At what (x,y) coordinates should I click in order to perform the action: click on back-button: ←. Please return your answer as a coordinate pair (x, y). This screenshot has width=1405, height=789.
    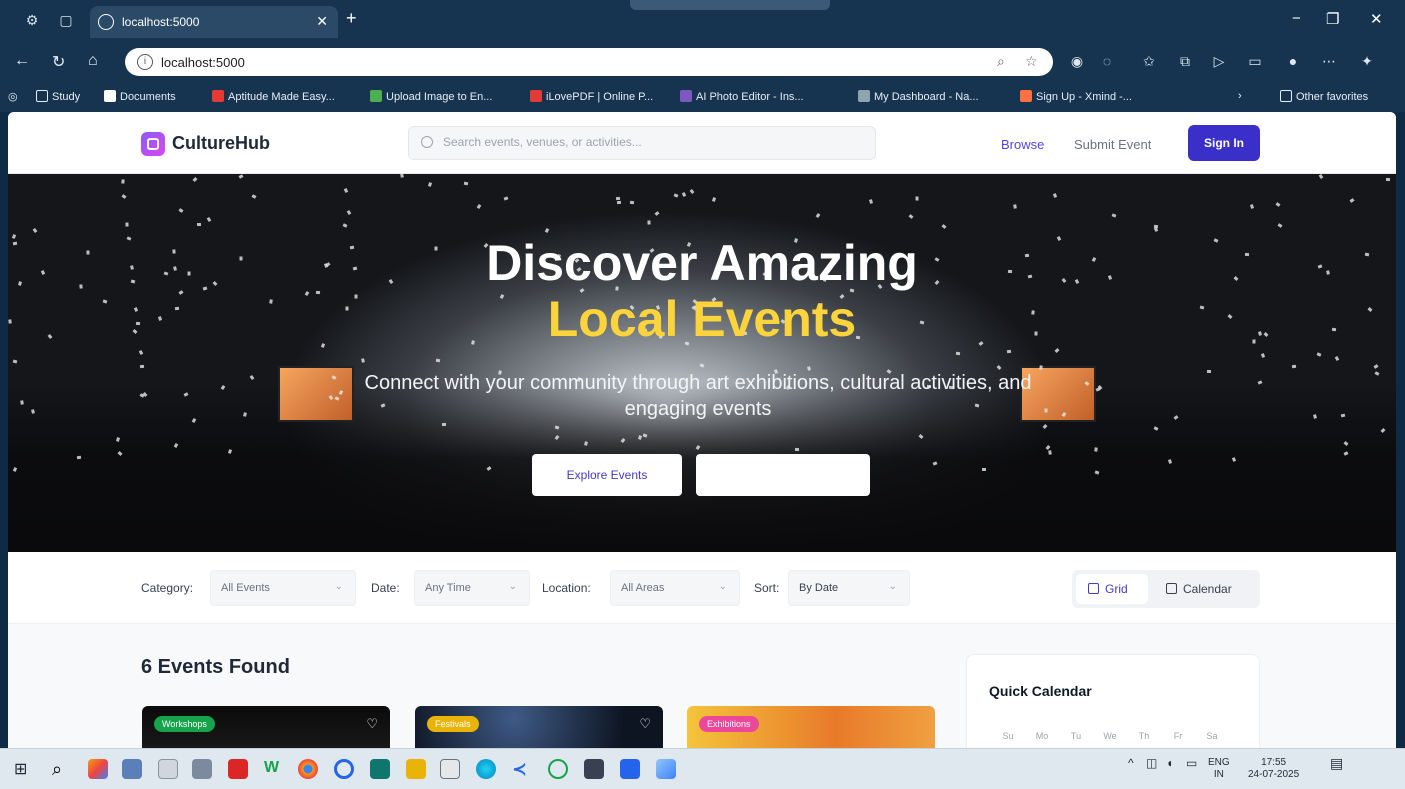
    Looking at the image, I should click on (22, 61).